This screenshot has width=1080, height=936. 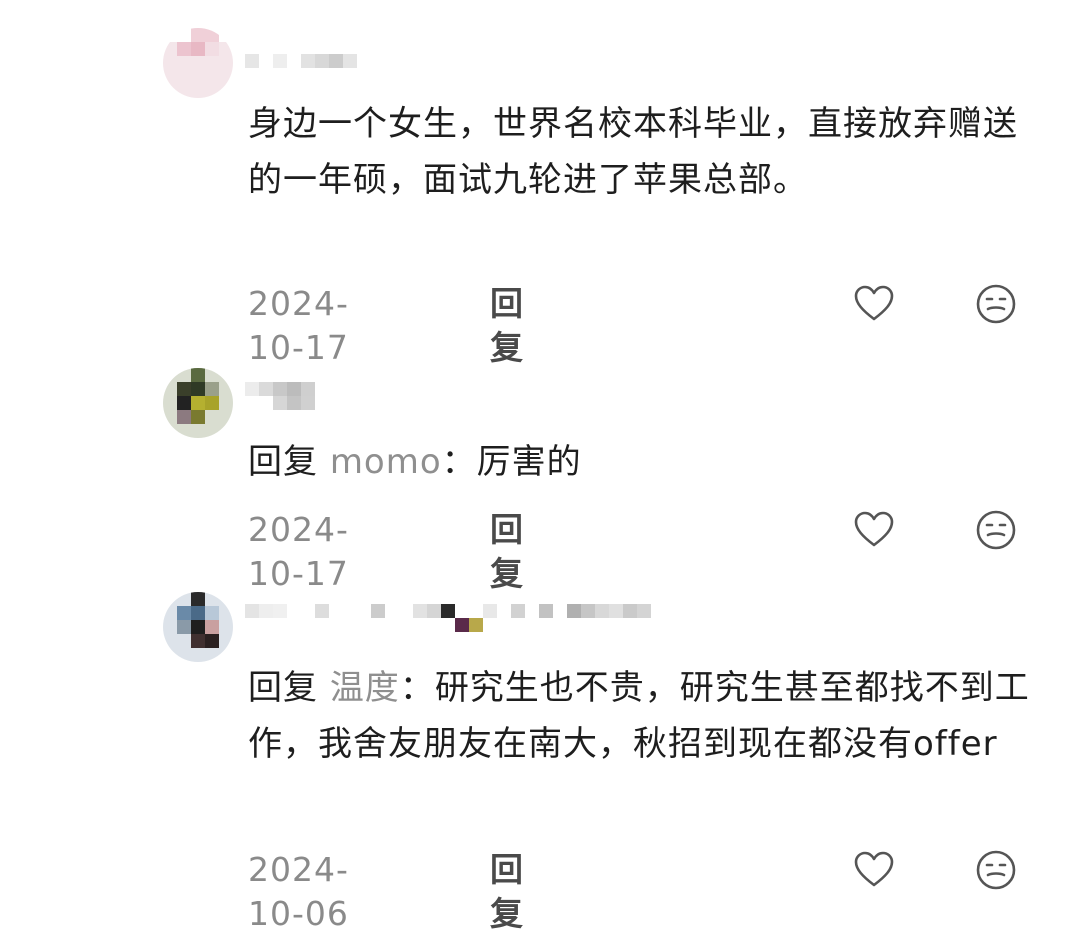 I want to click on reply-target-user: momo, so click(x=386, y=462).